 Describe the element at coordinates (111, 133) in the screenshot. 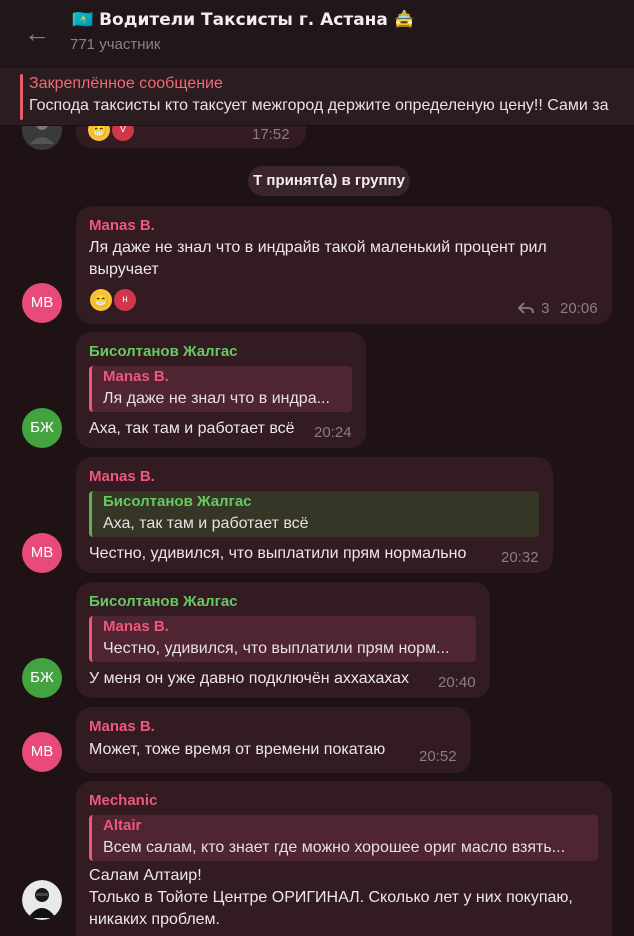

I see `reaction-bar: 😁 V` at that location.